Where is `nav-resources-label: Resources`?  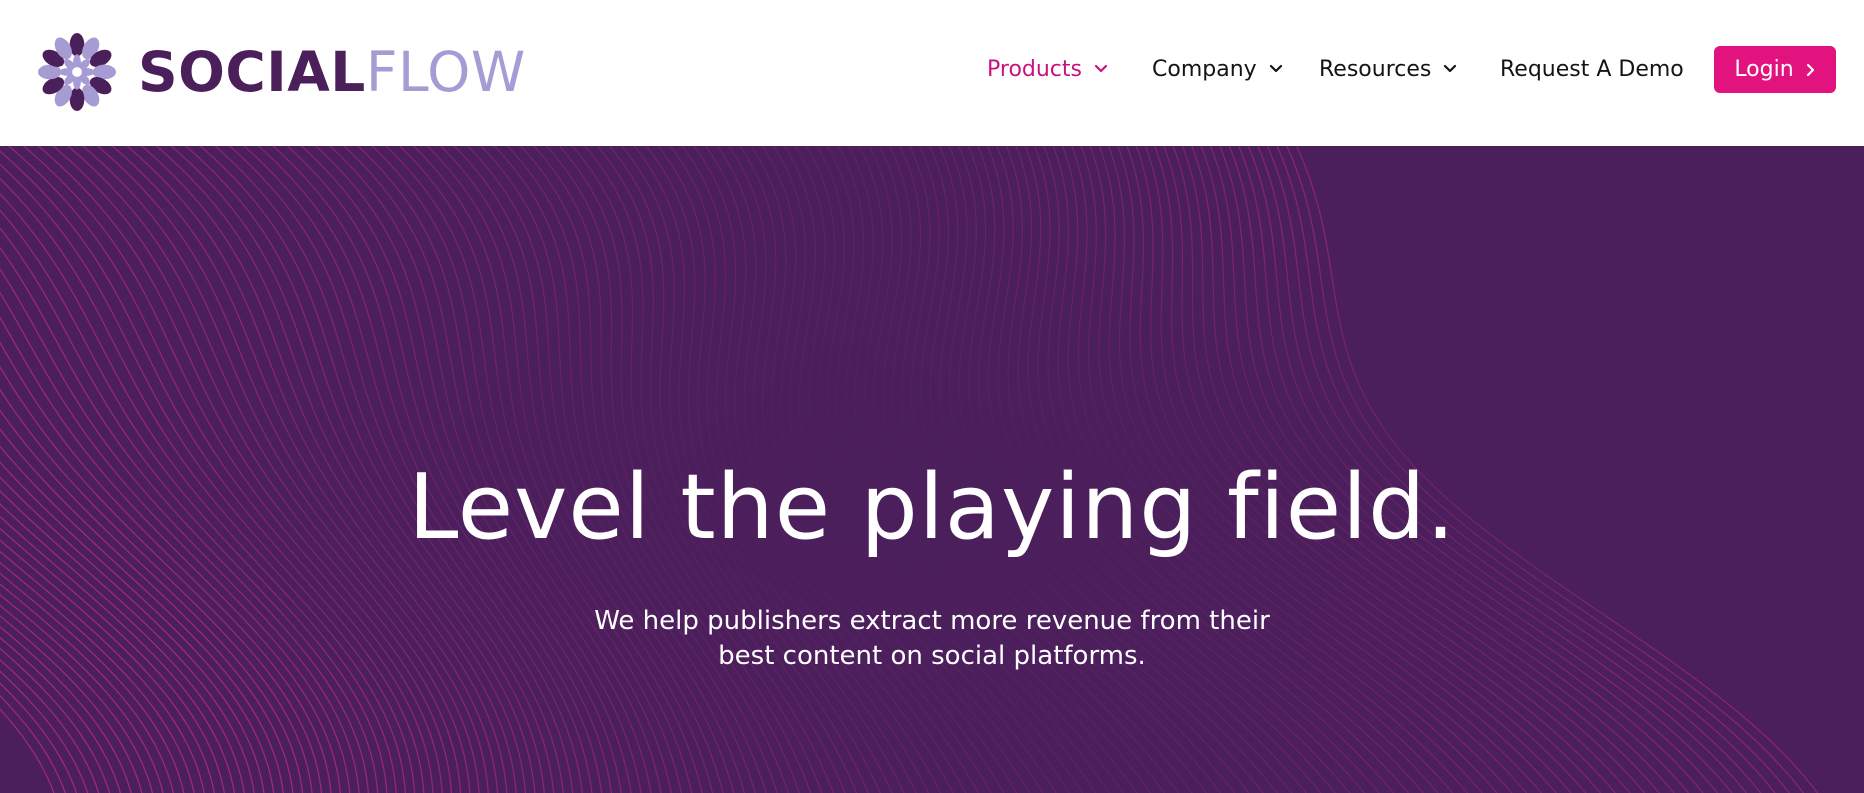
nav-resources-label: Resources is located at coordinates (1375, 69).